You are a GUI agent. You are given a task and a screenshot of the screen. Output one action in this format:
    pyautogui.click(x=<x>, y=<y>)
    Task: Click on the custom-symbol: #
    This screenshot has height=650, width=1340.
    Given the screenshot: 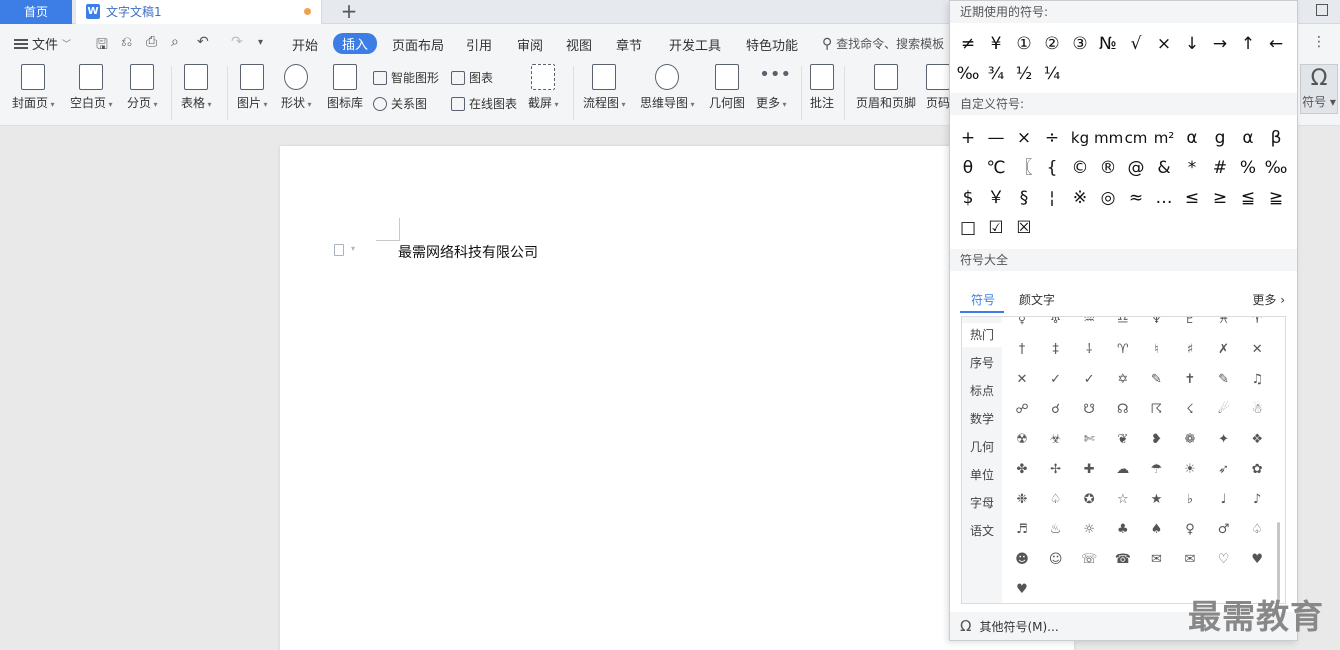 What is the action you would take?
    pyautogui.click(x=1220, y=168)
    